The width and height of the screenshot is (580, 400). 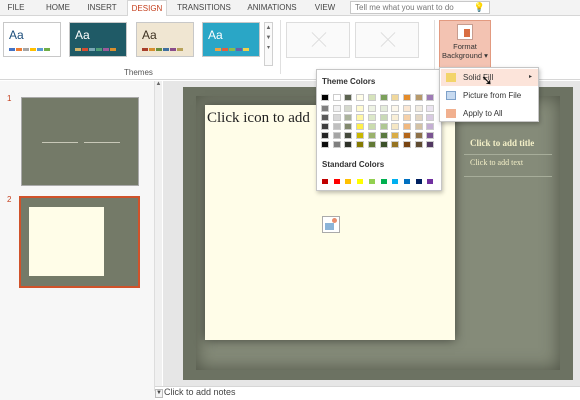 I want to click on menu-item-label: Picture from File, so click(x=492, y=95).